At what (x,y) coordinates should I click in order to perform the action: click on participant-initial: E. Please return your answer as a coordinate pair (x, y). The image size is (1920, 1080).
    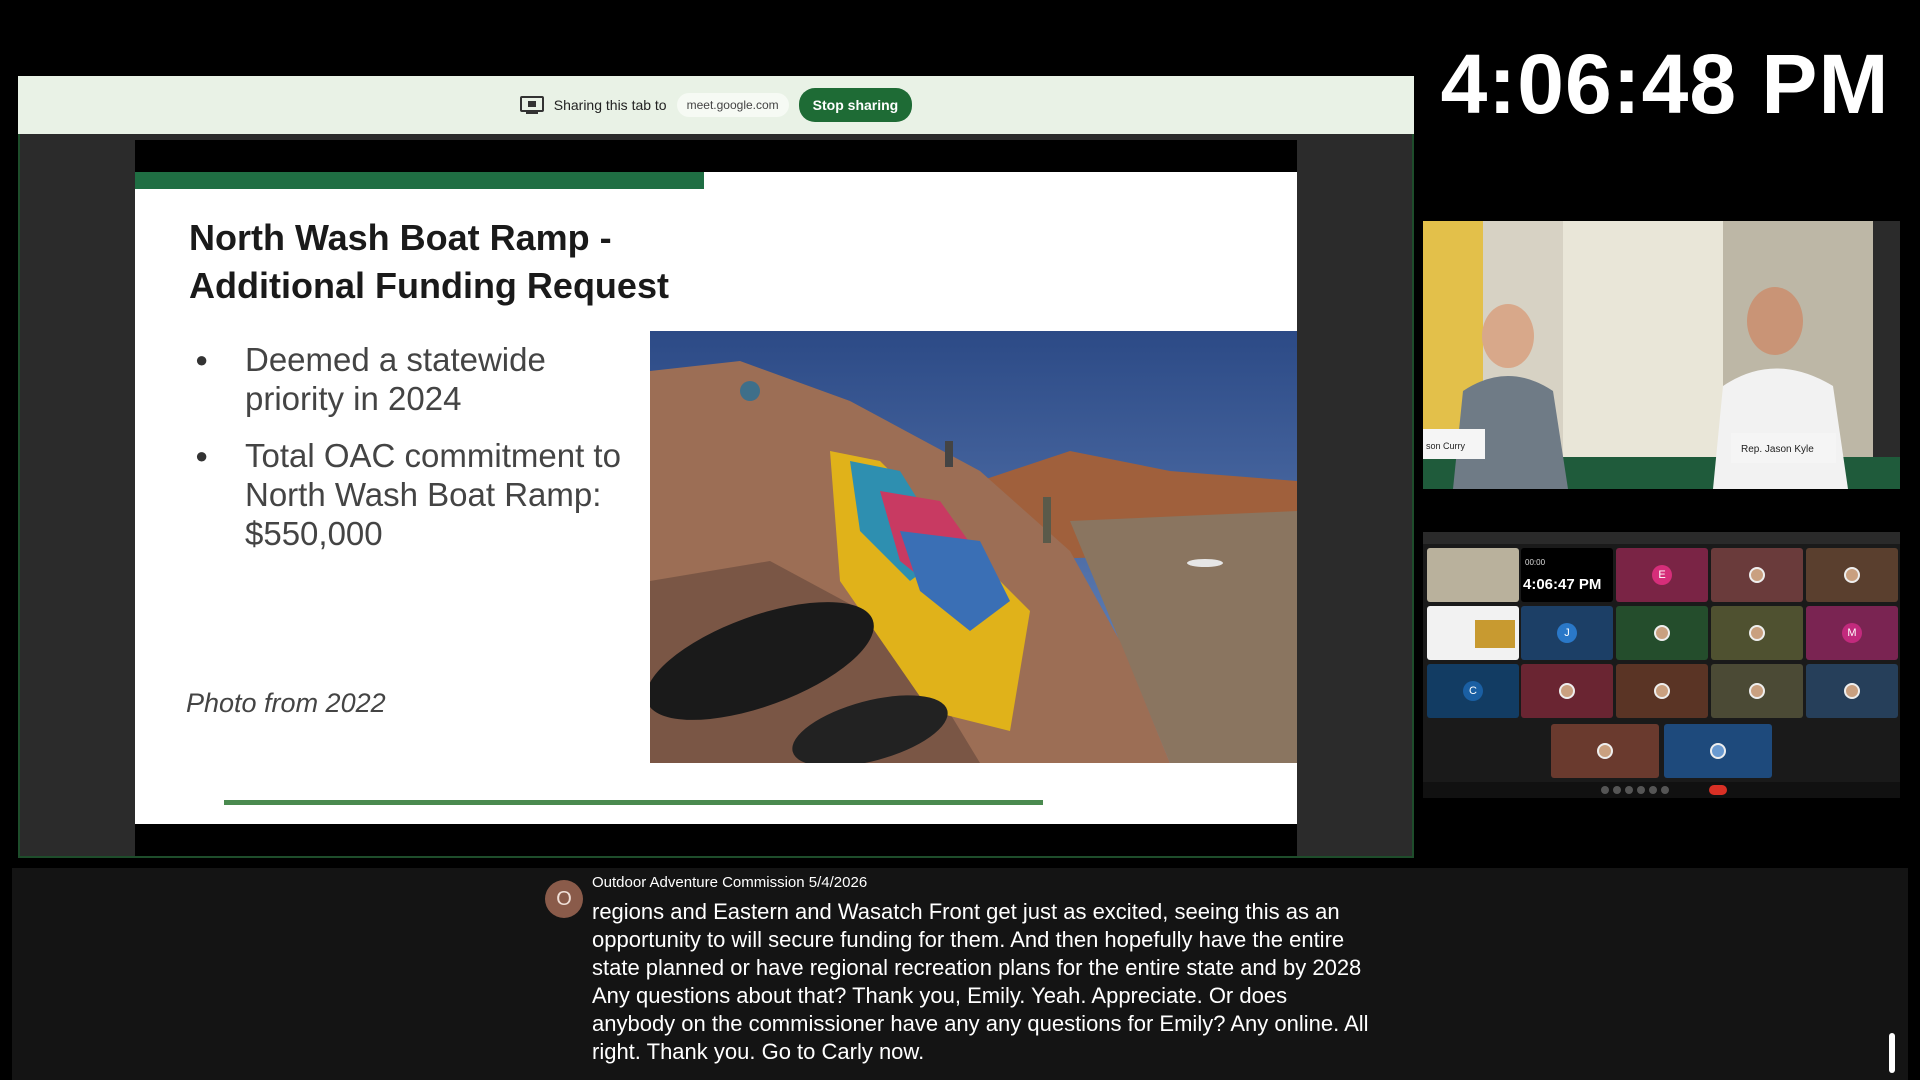
    Looking at the image, I should click on (1662, 575).